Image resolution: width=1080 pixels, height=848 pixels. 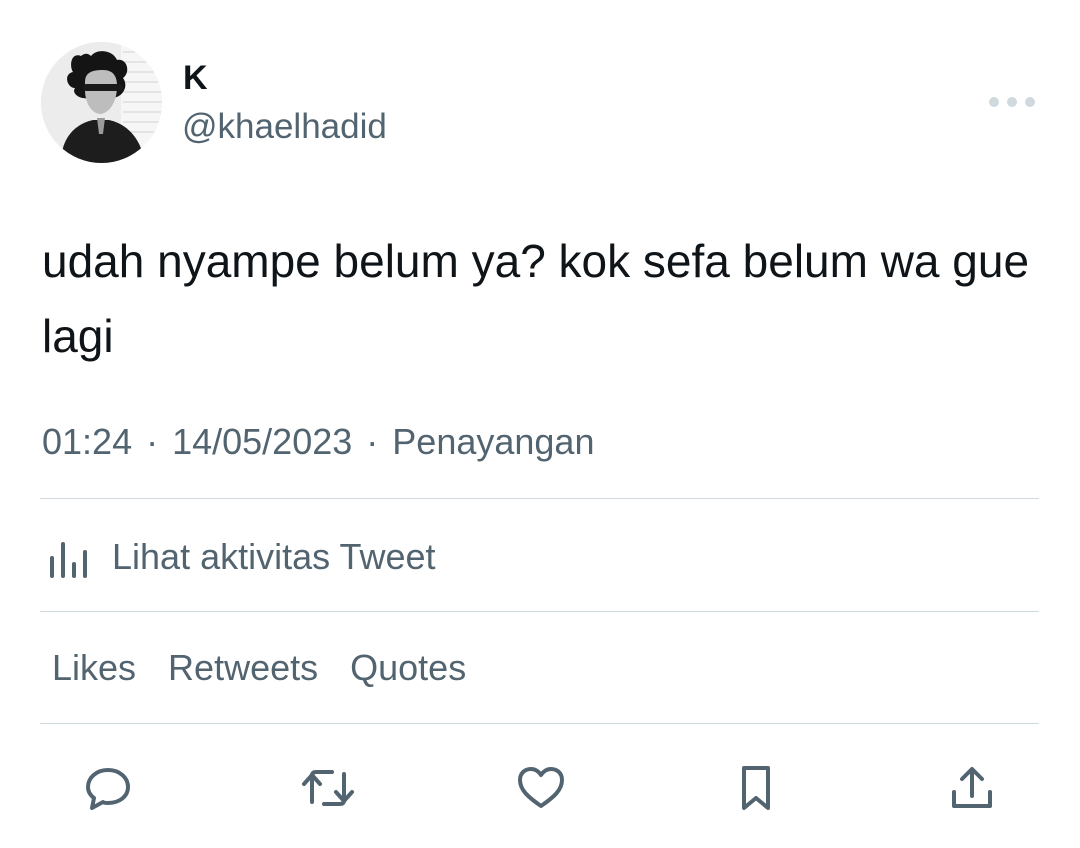 What do you see at coordinates (243, 668) in the screenshot?
I see `retweets-link: Retweets` at bounding box center [243, 668].